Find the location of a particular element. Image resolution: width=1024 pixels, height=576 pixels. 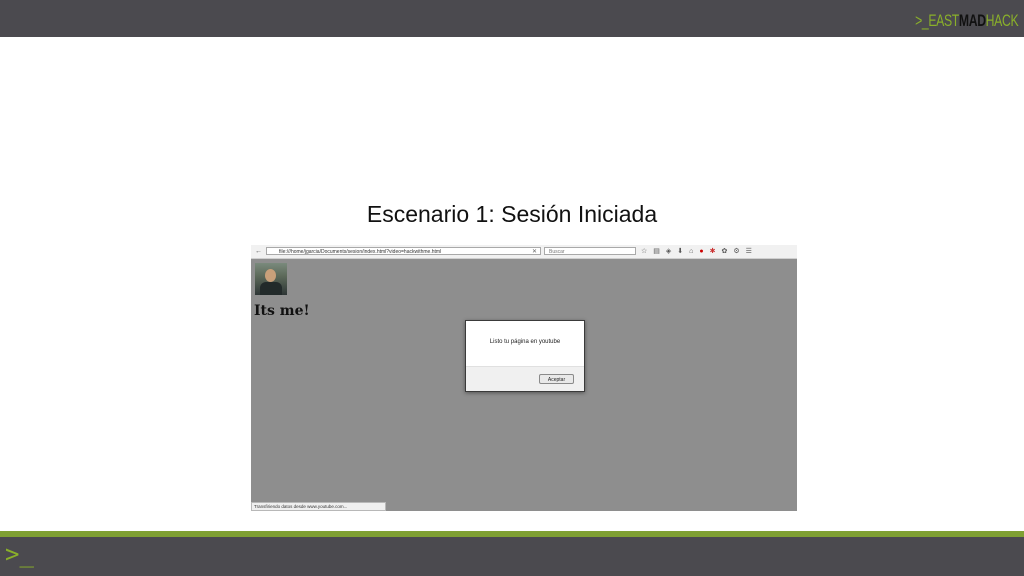

page-heading: Its me! is located at coordinates (282, 311).